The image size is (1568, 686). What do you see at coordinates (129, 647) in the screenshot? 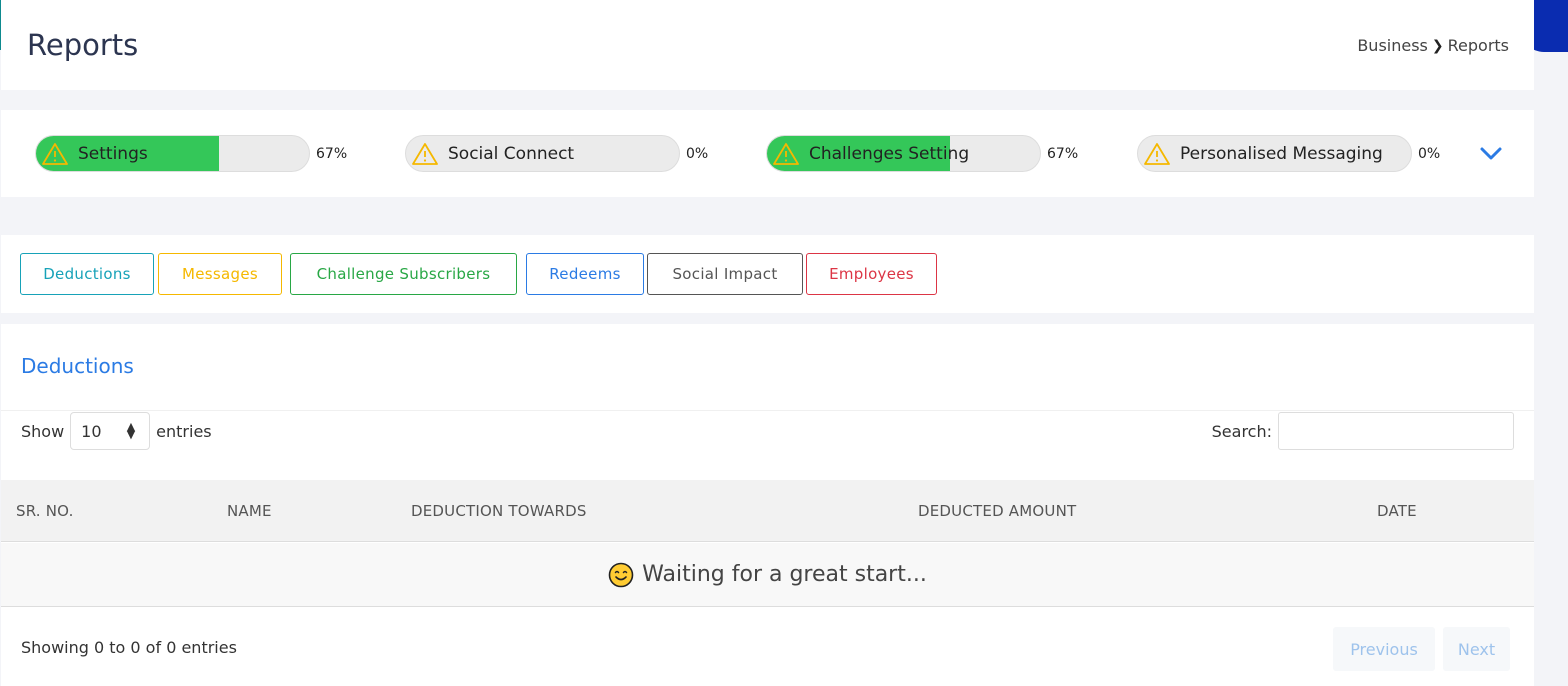
I see `table-info: Showing 0 to 0 of 0 entries` at bounding box center [129, 647].